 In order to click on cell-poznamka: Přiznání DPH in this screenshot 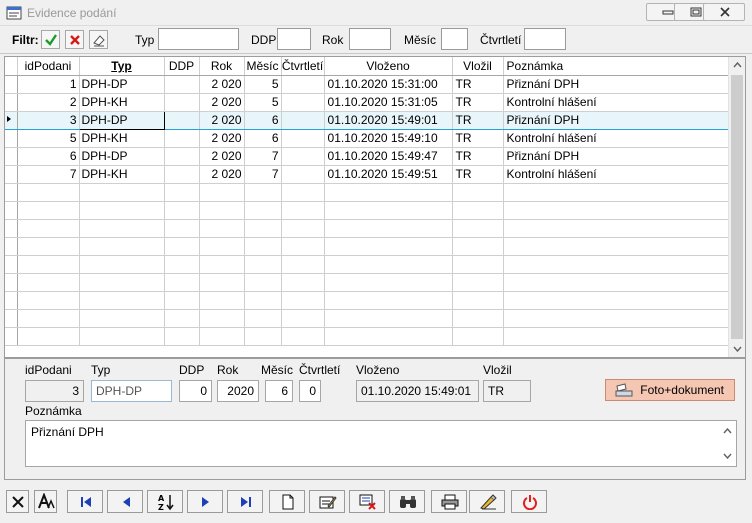, I will do `click(618, 84)`.